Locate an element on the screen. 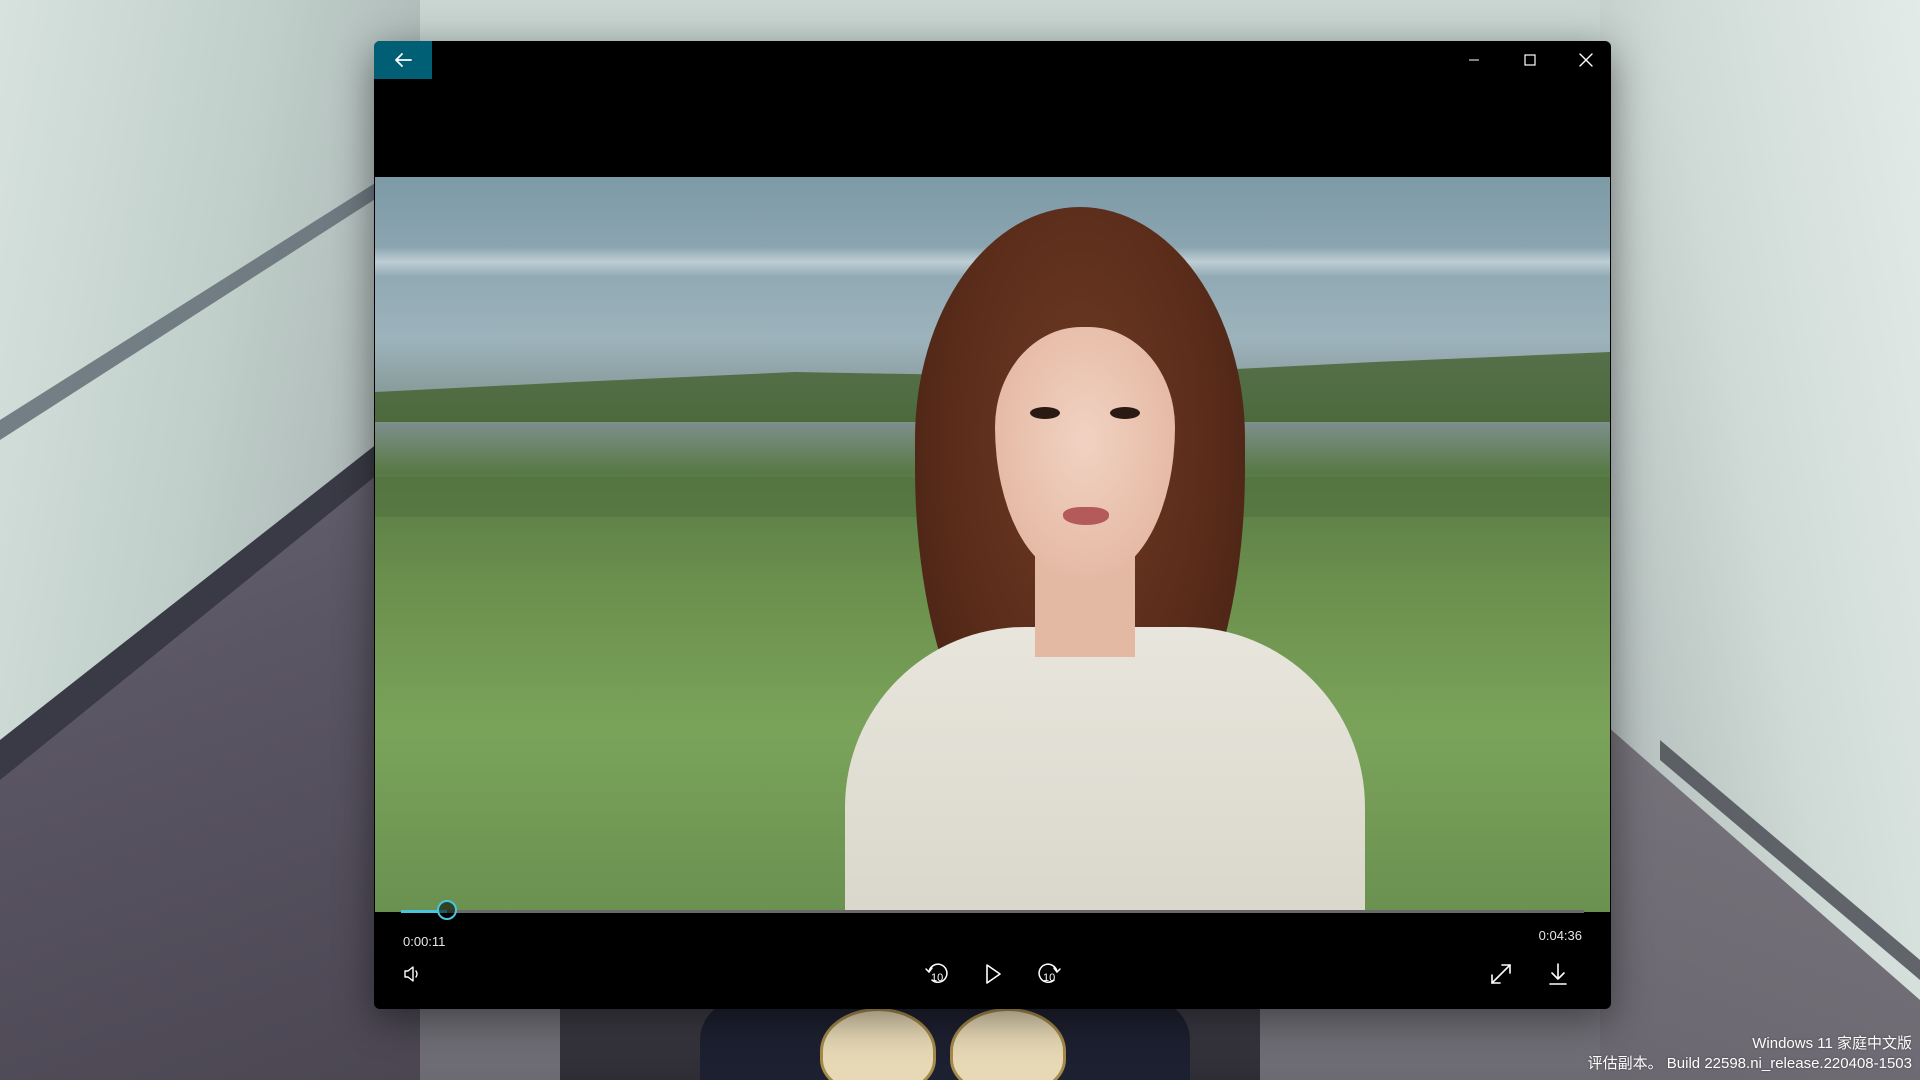 The image size is (1920, 1080). maximize-button is located at coordinates (1530, 60).